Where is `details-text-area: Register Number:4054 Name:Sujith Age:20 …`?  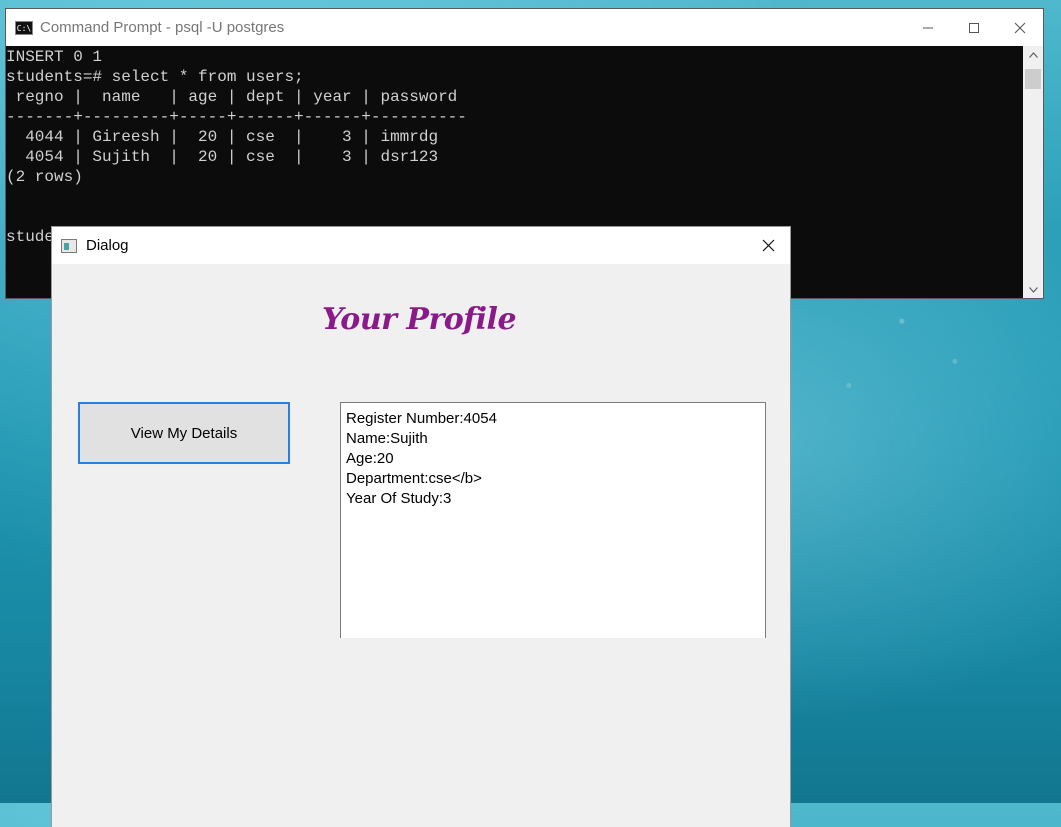
details-text-area: Register Number:4054 Name:Sujith Age:20 … is located at coordinates (553, 520).